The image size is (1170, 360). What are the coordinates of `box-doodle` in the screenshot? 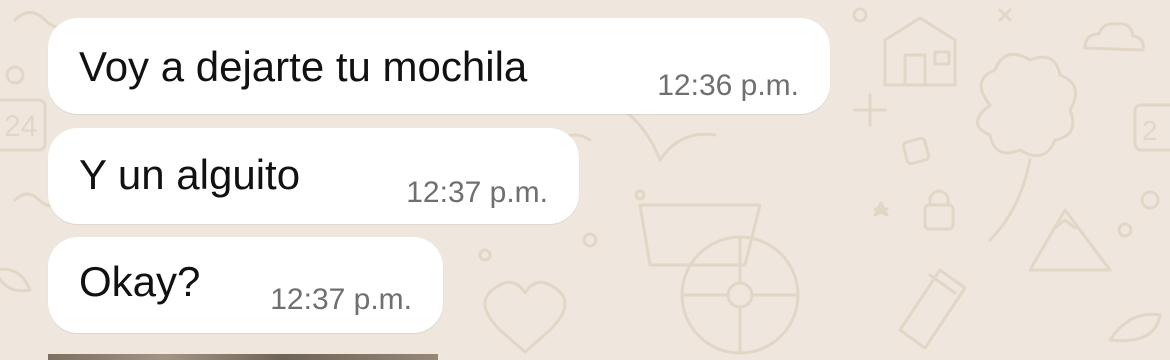 It's located at (700, 235).